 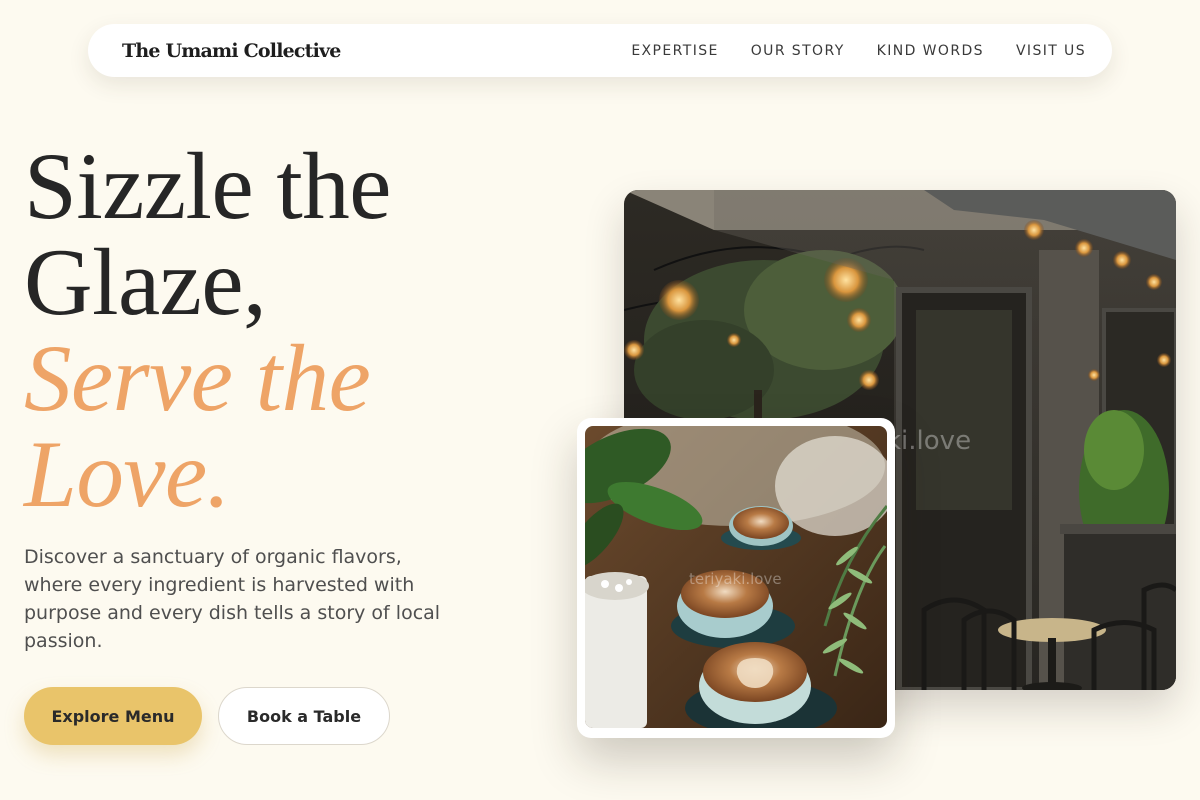 I want to click on brand-logo: The Umami Collective, so click(x=231, y=51).